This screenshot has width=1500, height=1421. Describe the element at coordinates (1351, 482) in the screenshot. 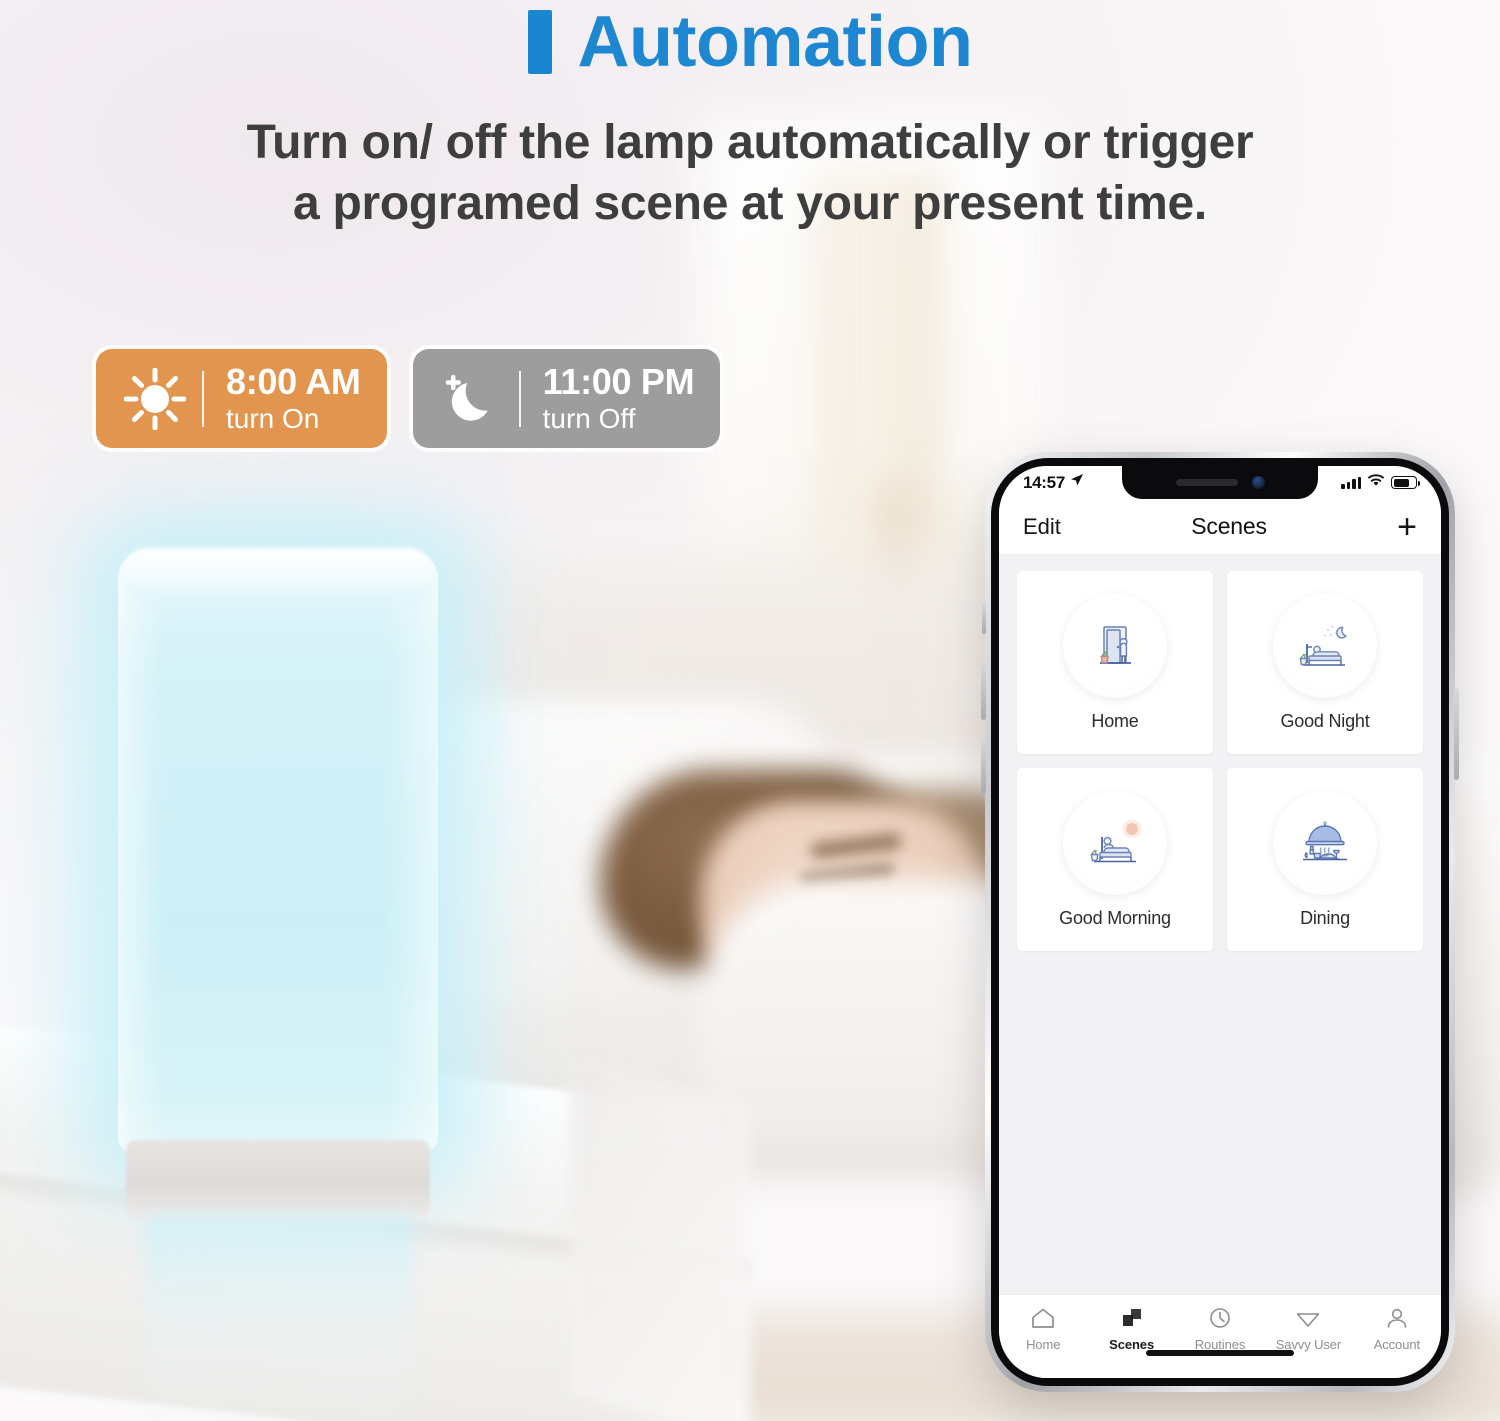

I see `cellular-signal-icon` at that location.